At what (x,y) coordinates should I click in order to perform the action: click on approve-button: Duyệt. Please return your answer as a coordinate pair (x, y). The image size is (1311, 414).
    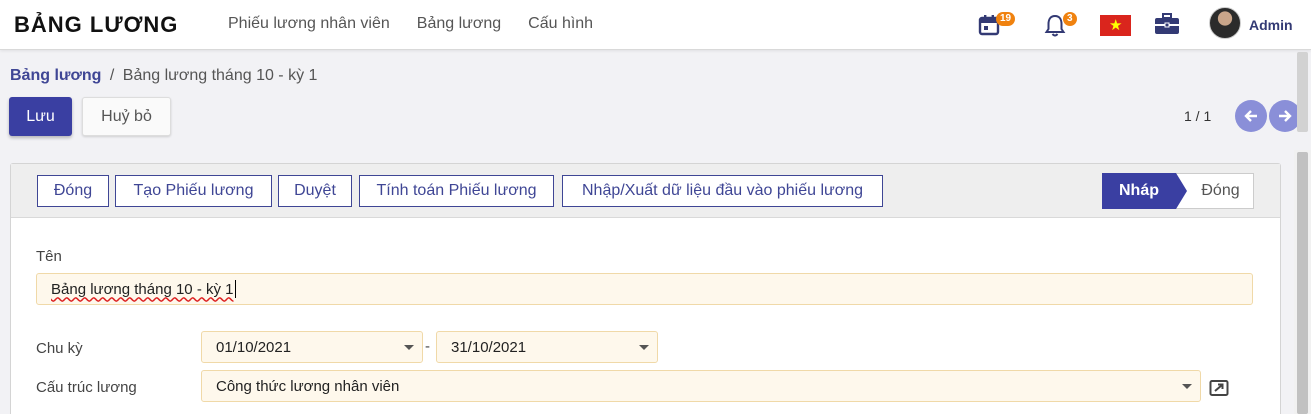
    Looking at the image, I should click on (315, 191).